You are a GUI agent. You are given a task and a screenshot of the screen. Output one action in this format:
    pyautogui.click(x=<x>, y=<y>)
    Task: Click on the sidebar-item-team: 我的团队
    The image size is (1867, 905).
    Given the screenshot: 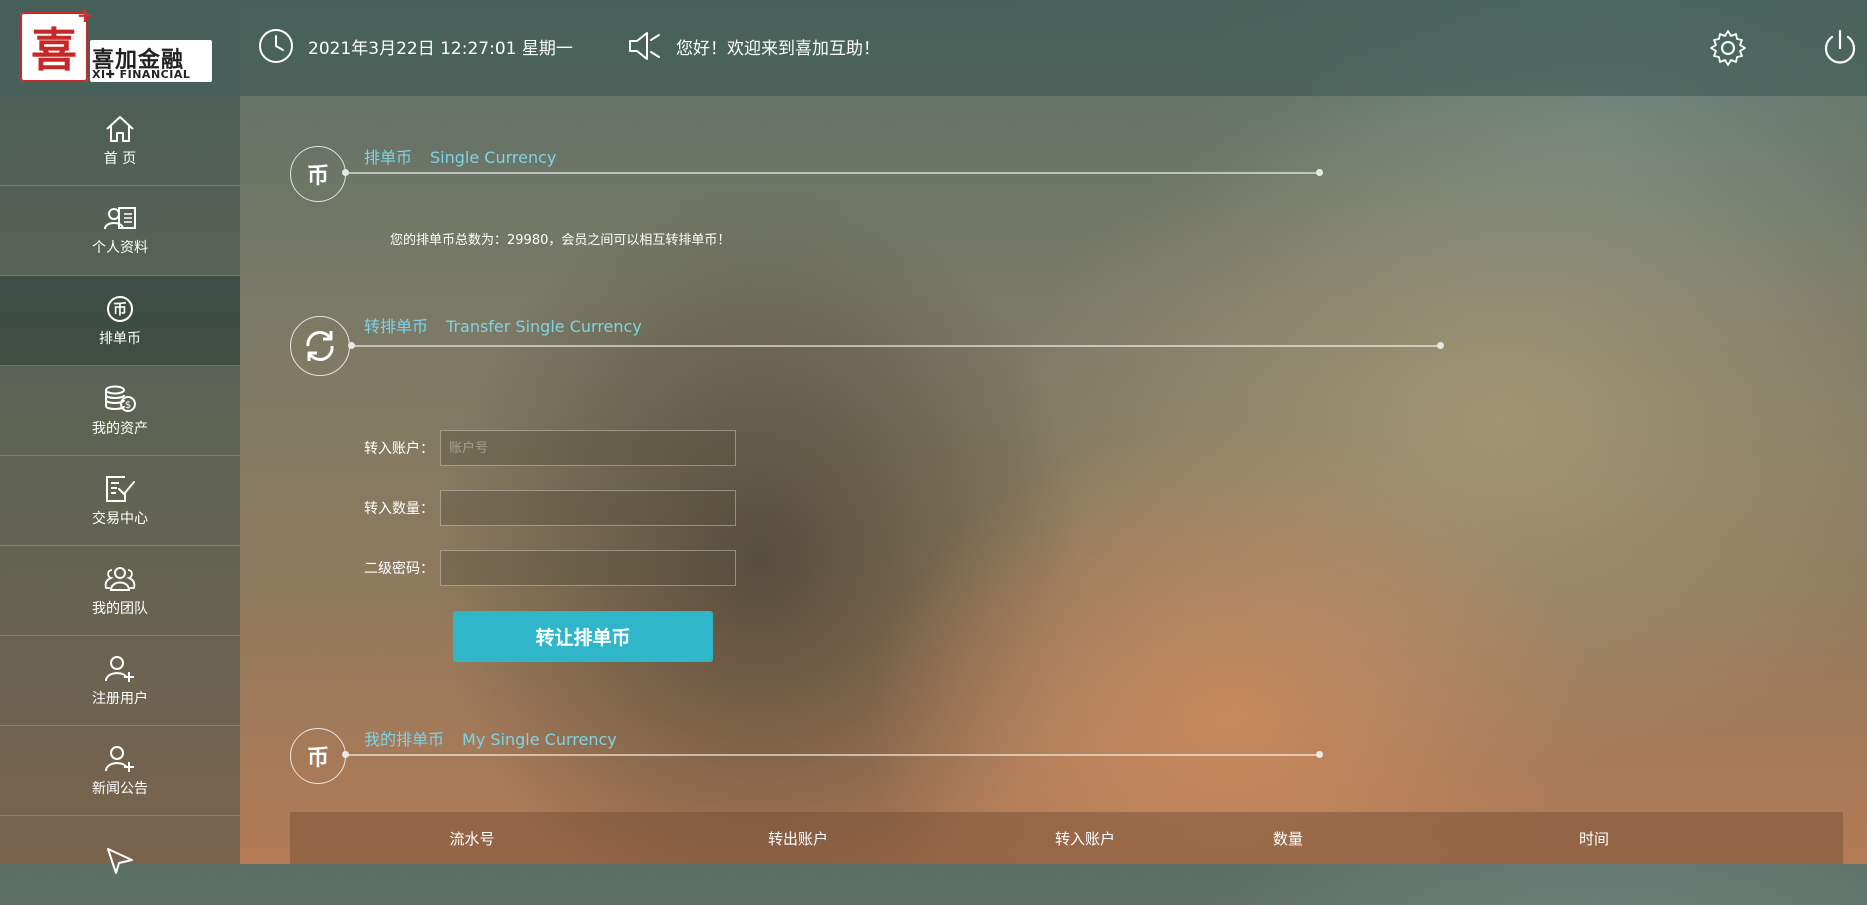 What is the action you would take?
    pyautogui.click(x=120, y=591)
    